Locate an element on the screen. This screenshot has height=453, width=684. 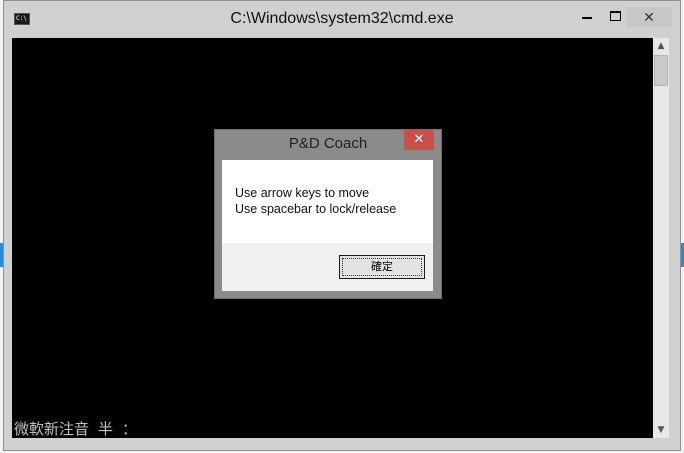
scroll-down-icon: ▼ is located at coordinates (661, 430).